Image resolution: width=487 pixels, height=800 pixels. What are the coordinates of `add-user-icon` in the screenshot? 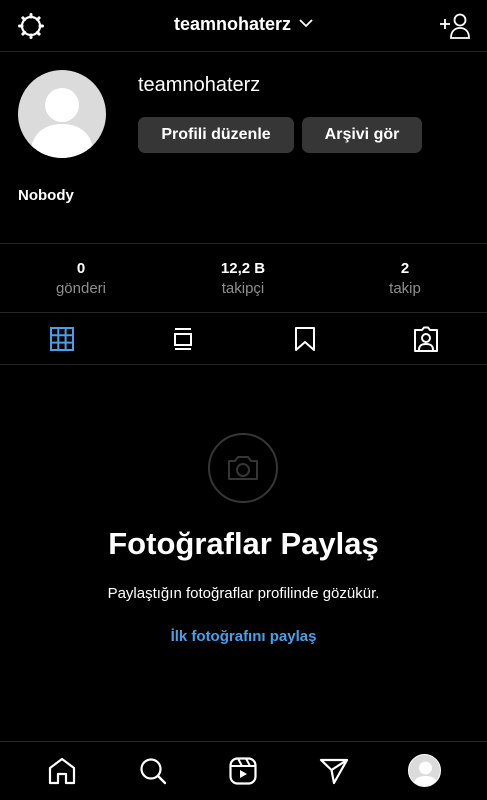 It's located at (456, 26).